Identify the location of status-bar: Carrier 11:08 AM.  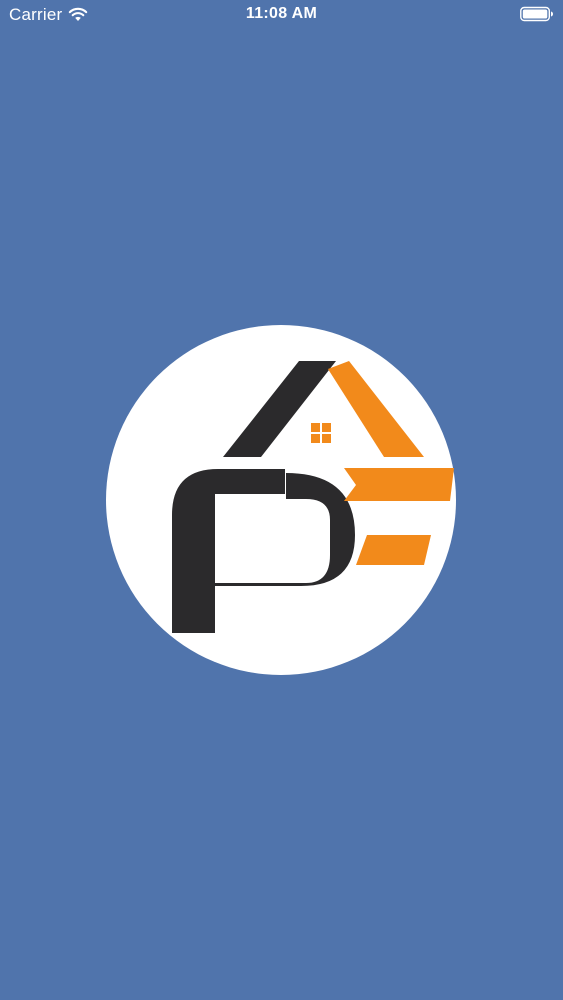
(281, 15).